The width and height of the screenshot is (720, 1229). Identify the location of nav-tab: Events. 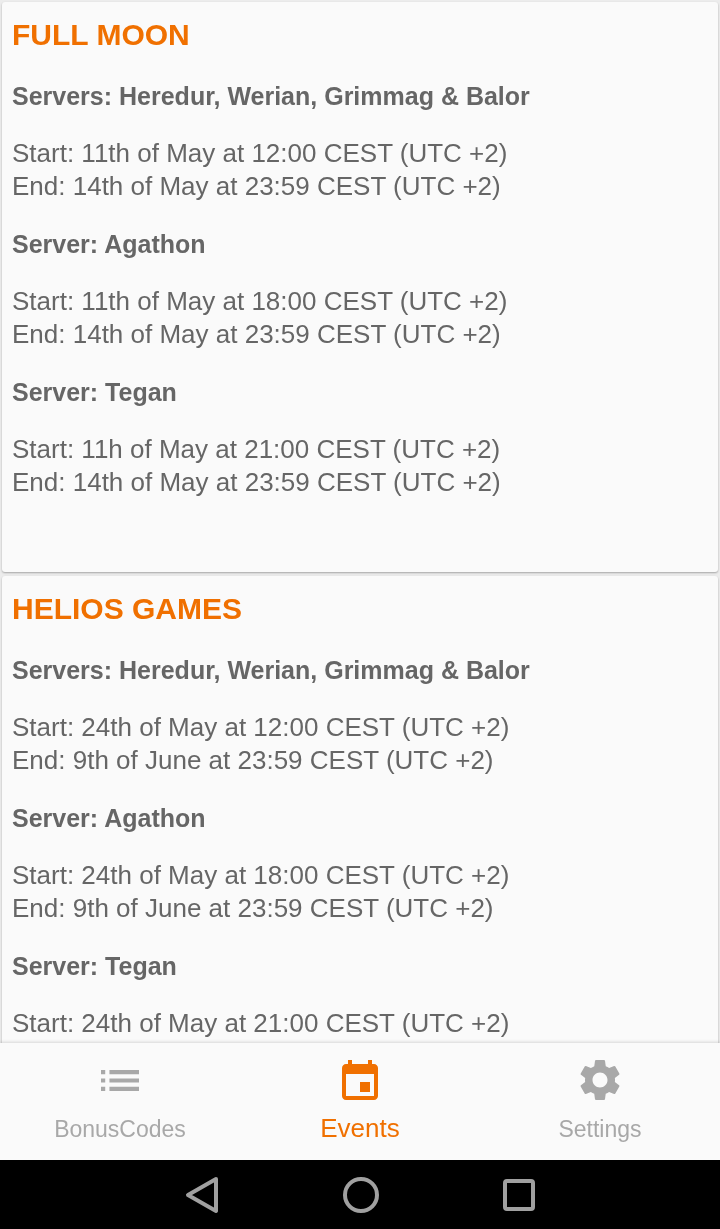
(360, 1101).